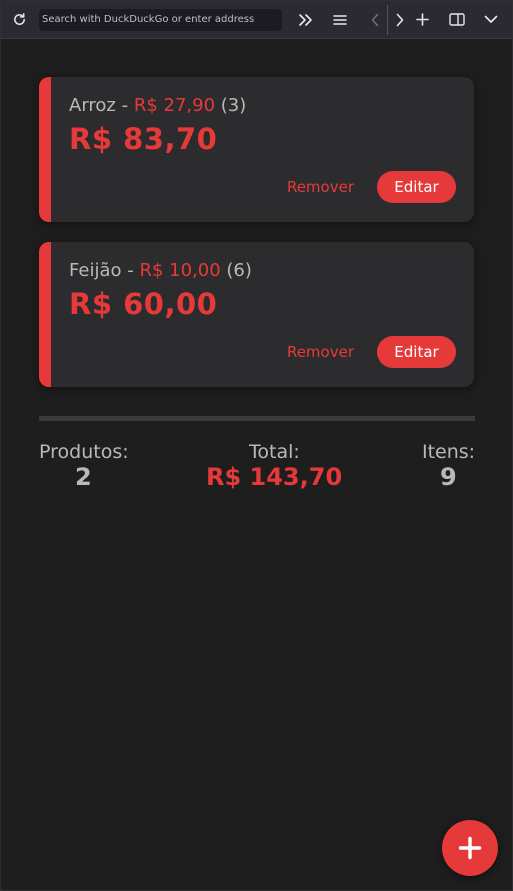 This screenshot has height=891, width=513. I want to click on reload-icon, so click(19, 19).